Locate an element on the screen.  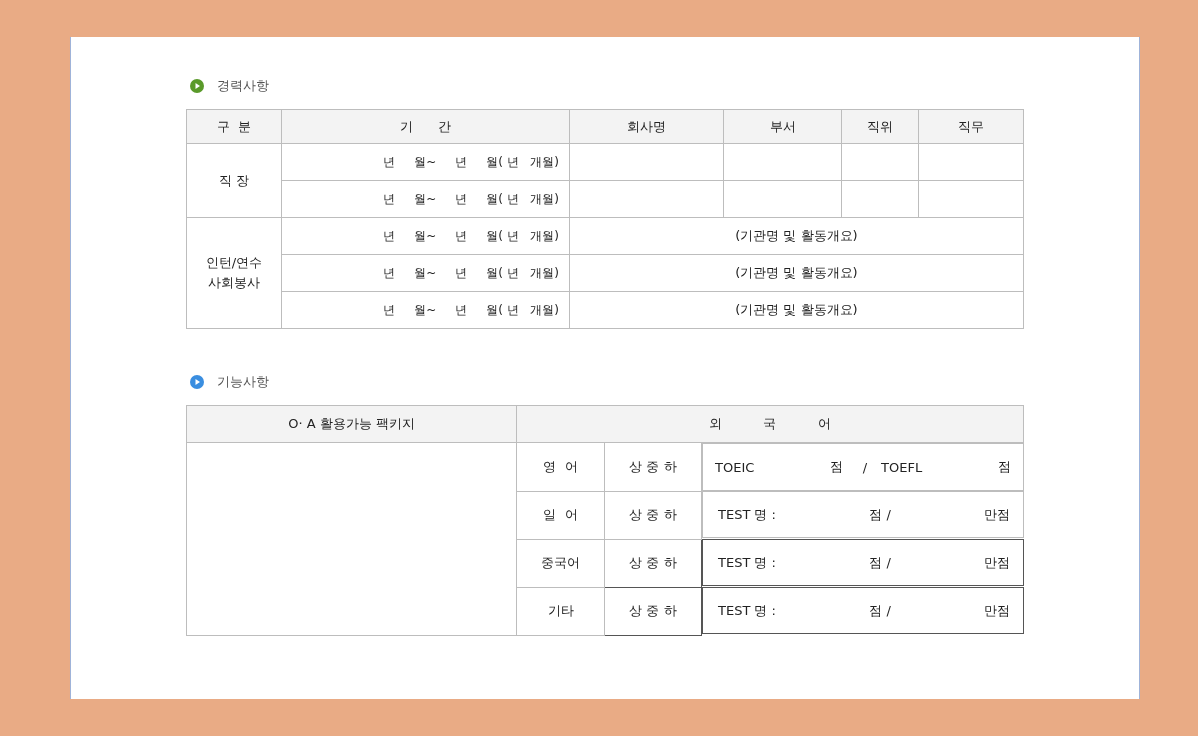
column-header: 구 분 is located at coordinates (234, 126).